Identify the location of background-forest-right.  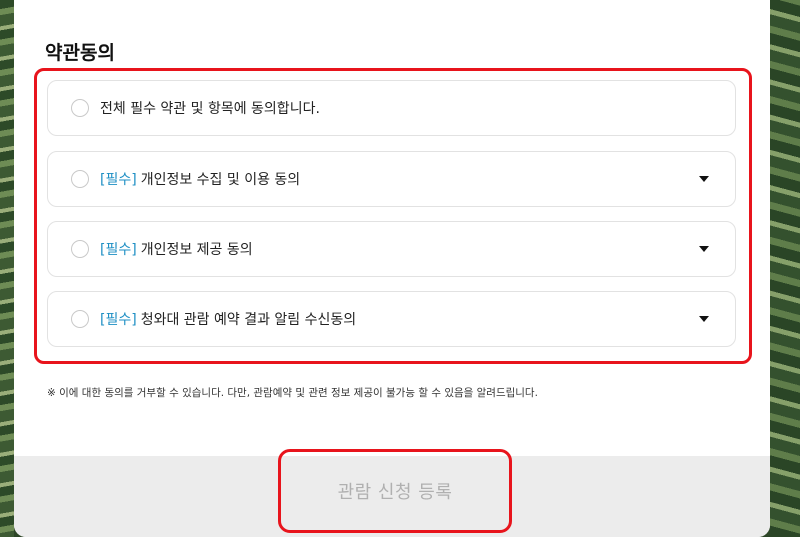
(785, 268).